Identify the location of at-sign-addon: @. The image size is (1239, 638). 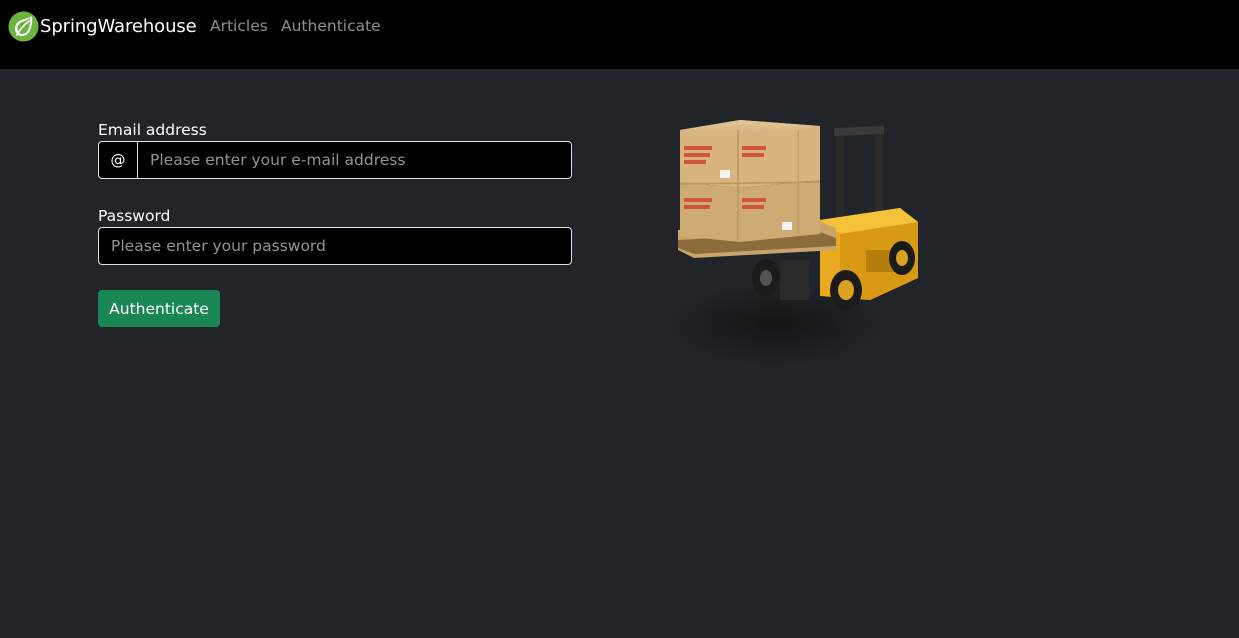
(118, 160).